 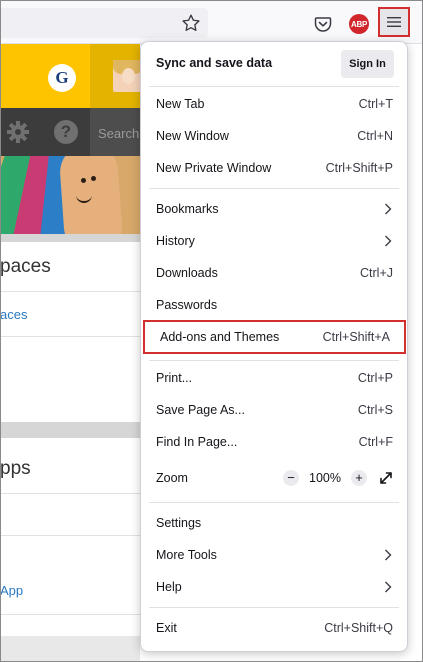 What do you see at coordinates (367, 64) in the screenshot?
I see `sign-in-button: Sign In` at bounding box center [367, 64].